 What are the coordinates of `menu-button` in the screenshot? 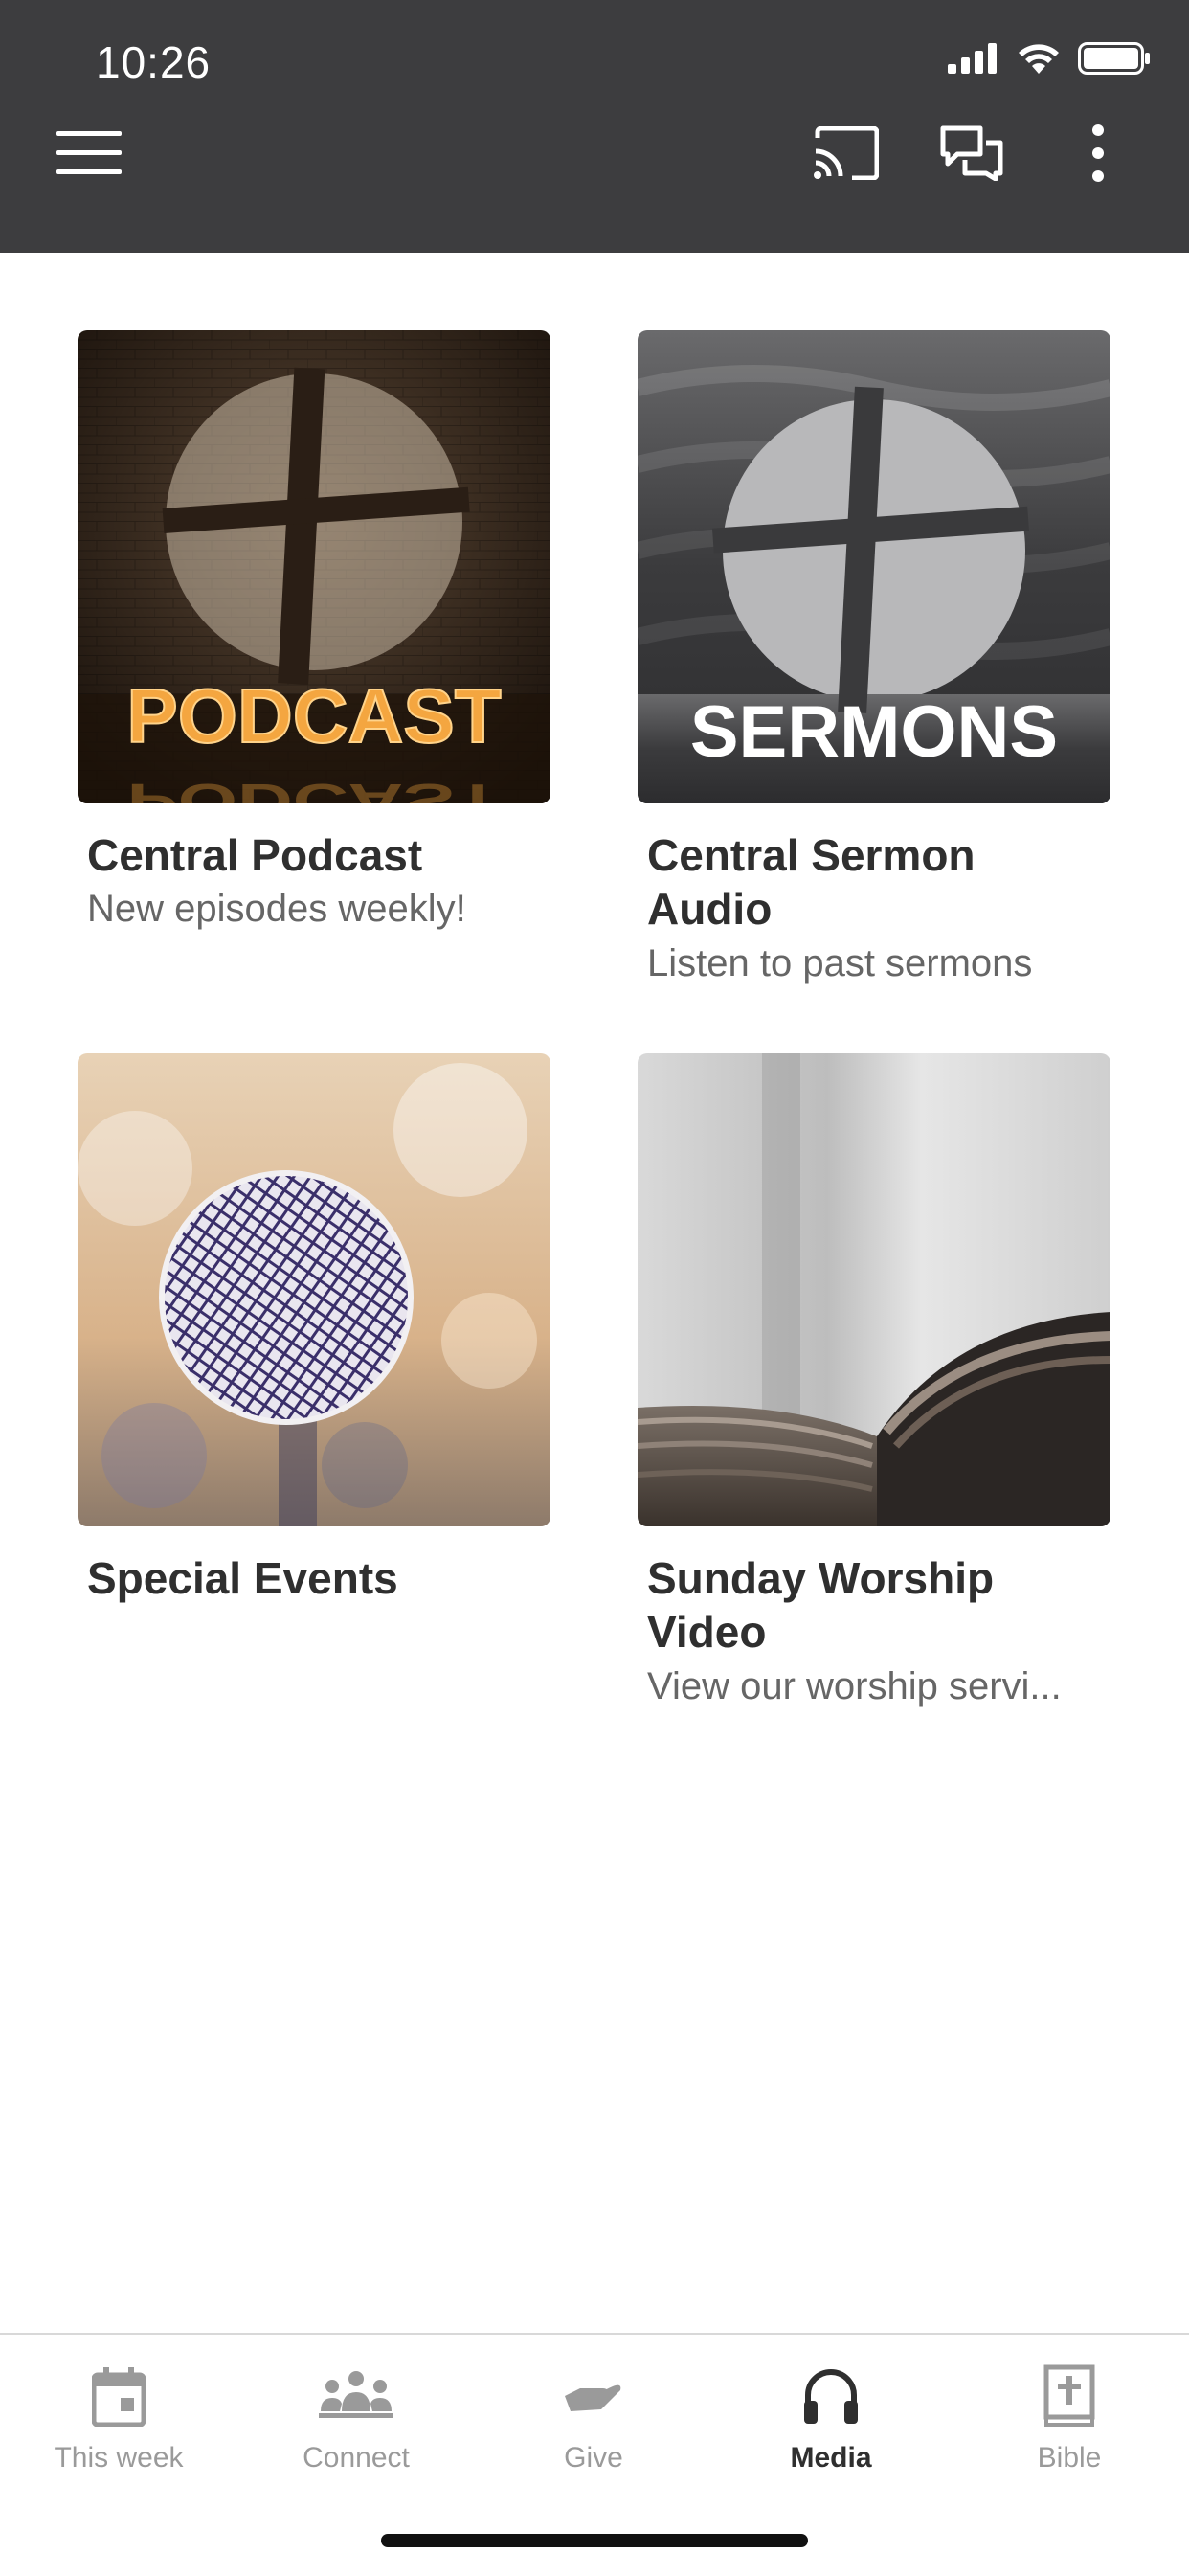 It's located at (89, 153).